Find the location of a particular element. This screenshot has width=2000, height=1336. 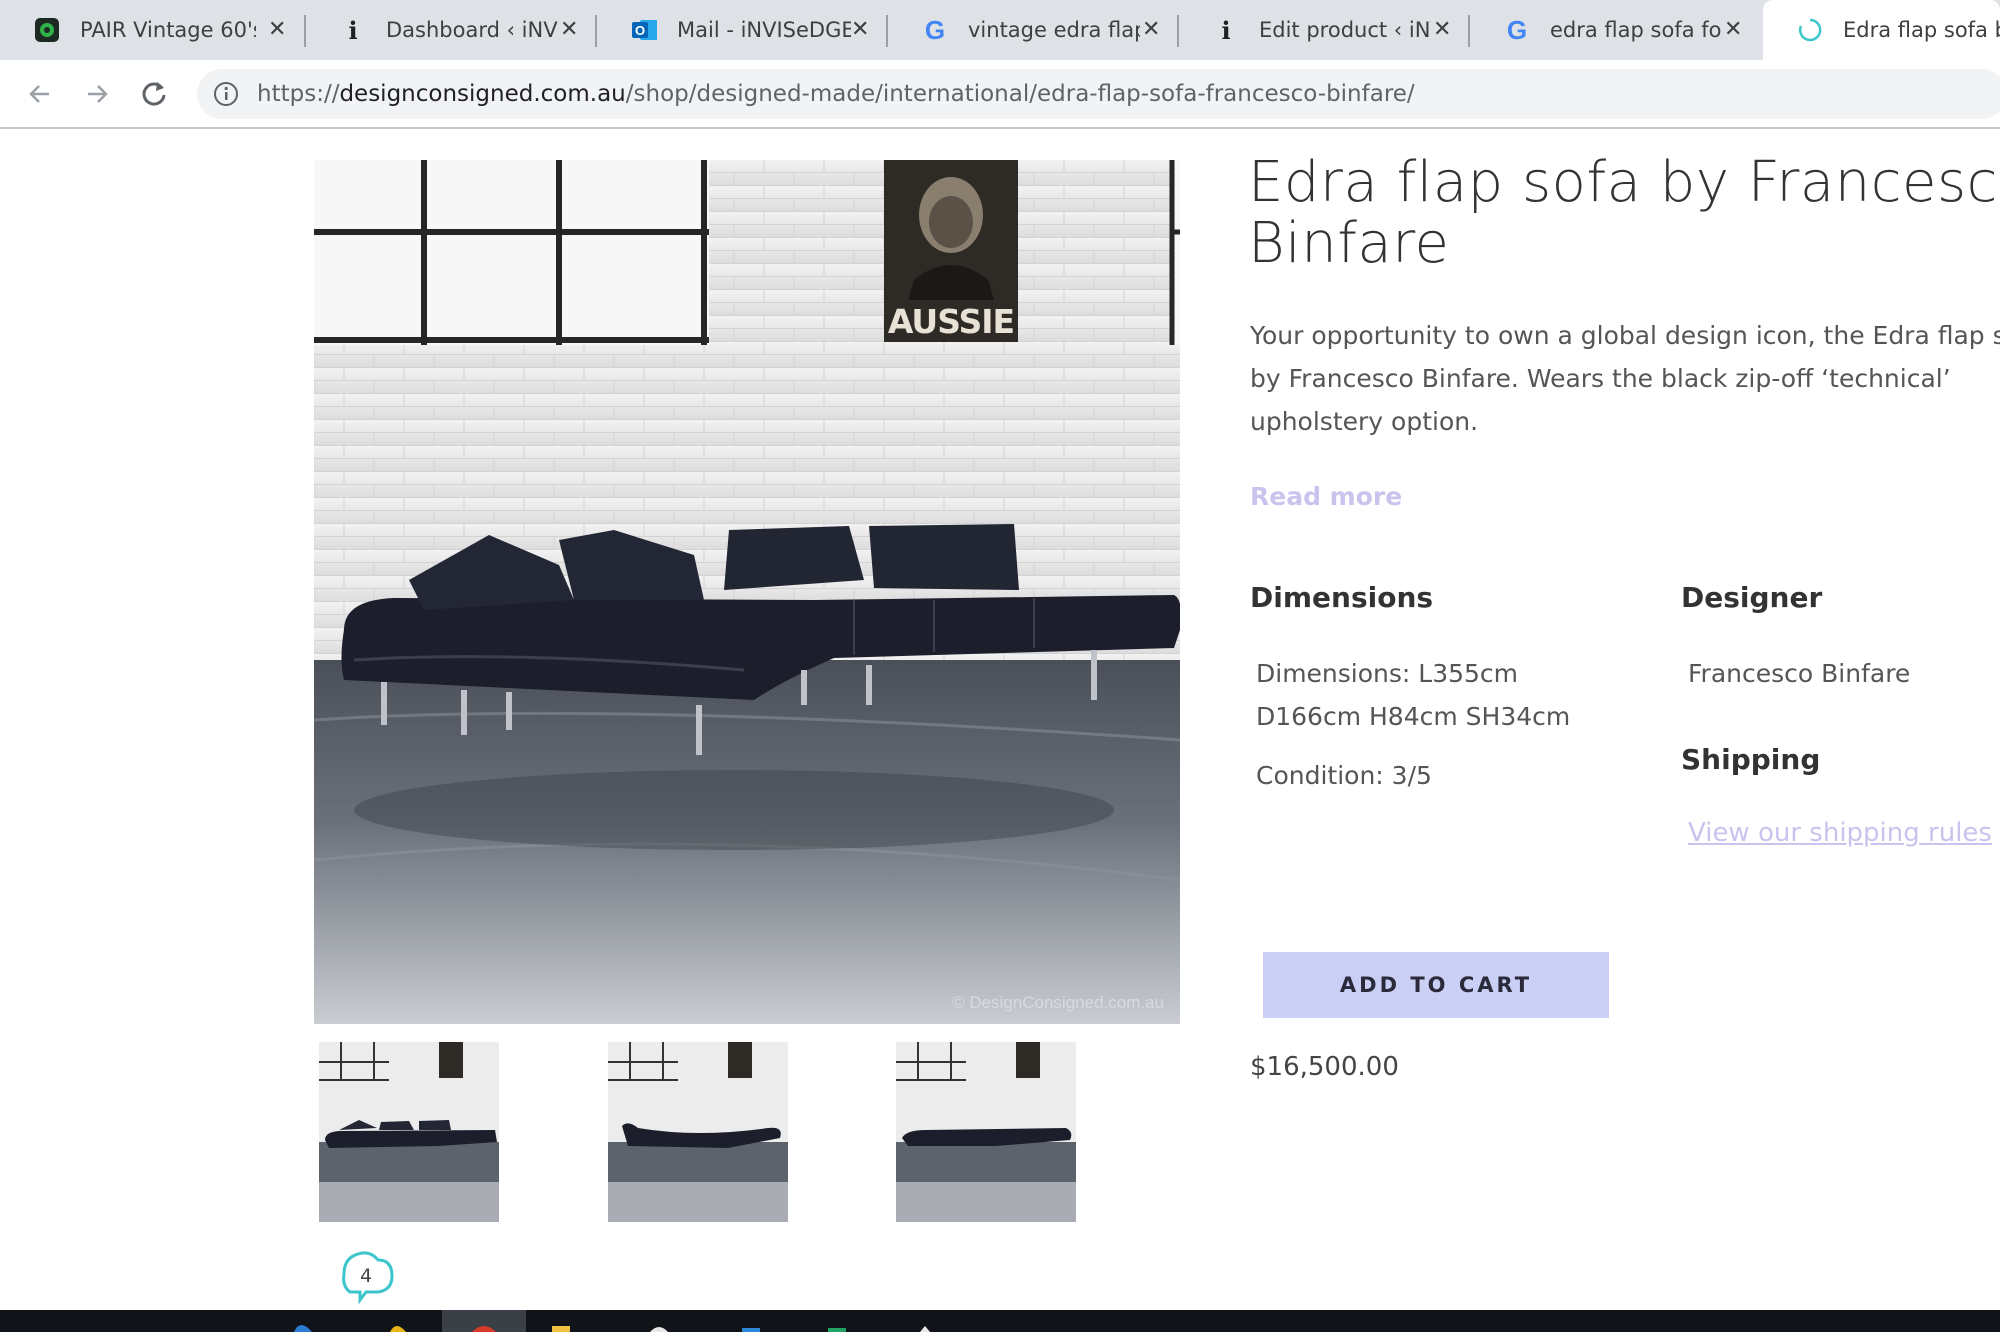

url-domain: designconsigned.com.au is located at coordinates (482, 94).